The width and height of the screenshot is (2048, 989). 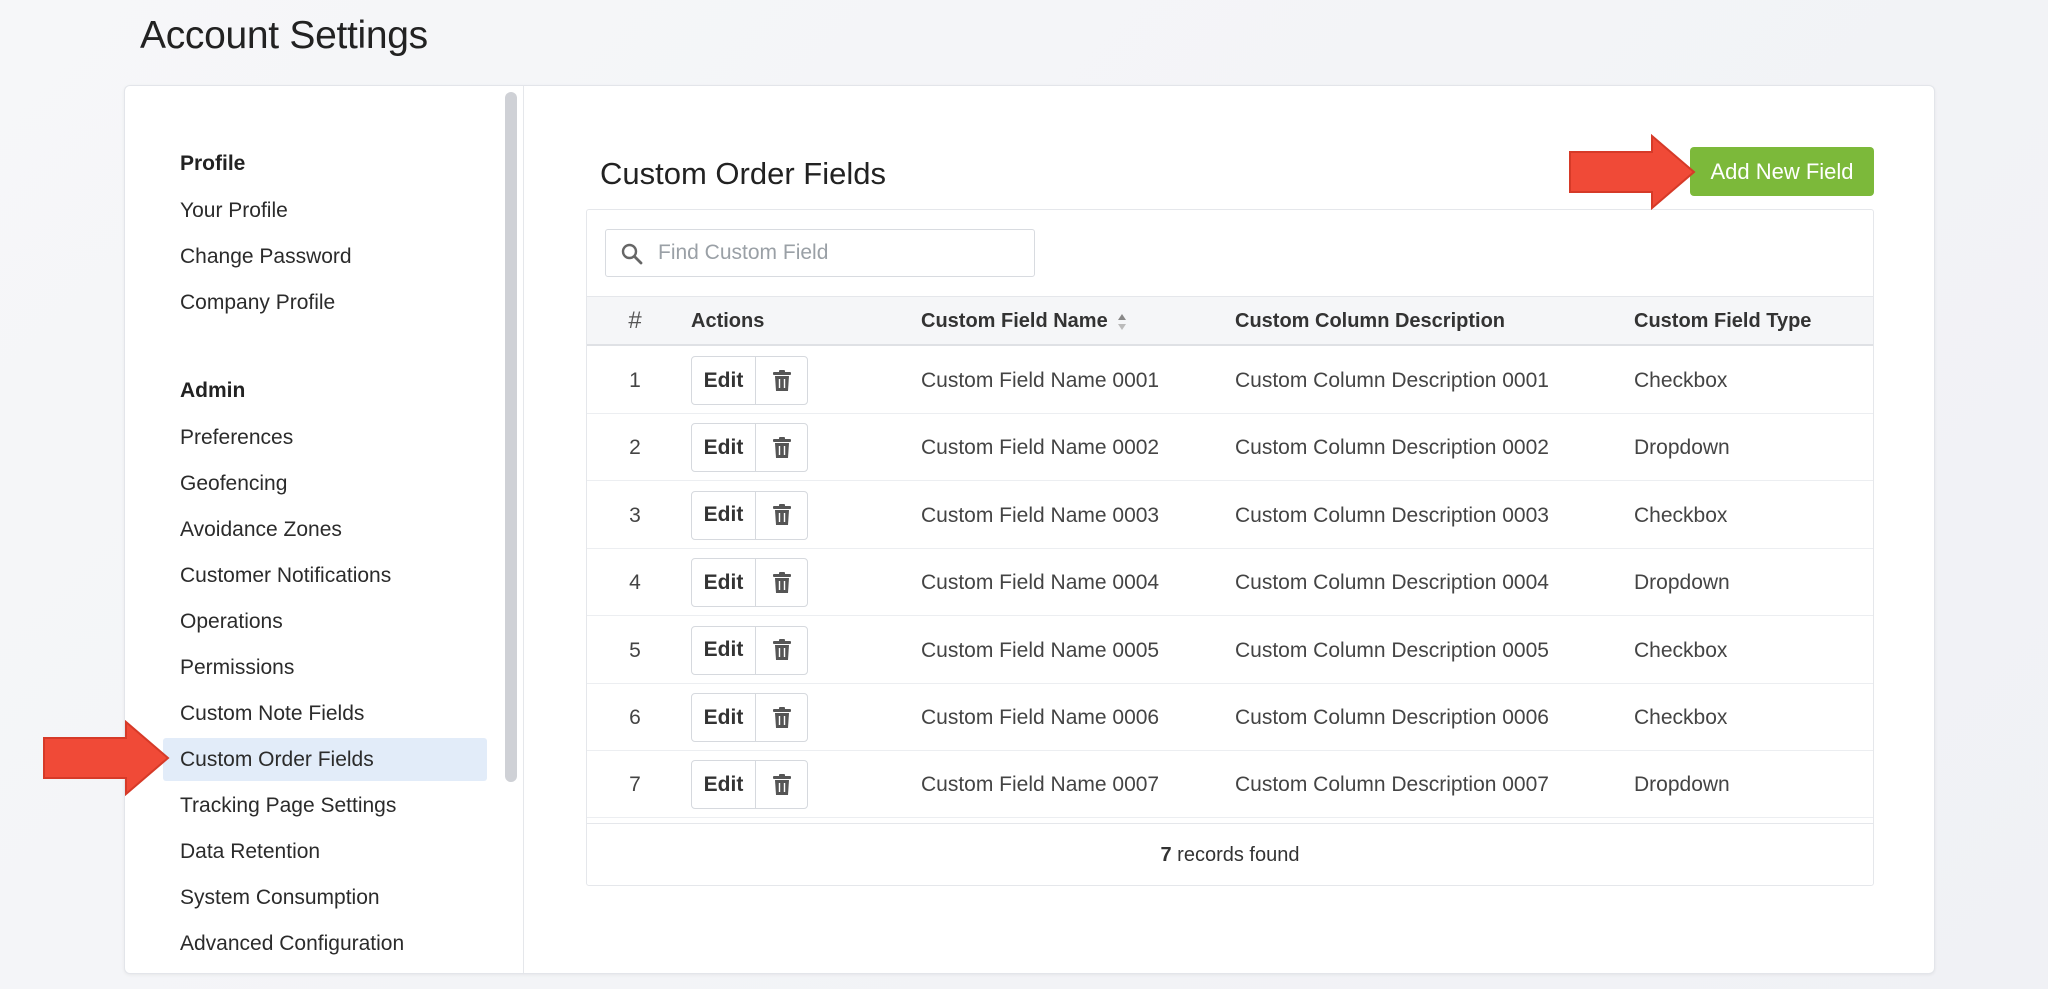 I want to click on sidebar-item-preferences: Preferences, so click(x=325, y=437).